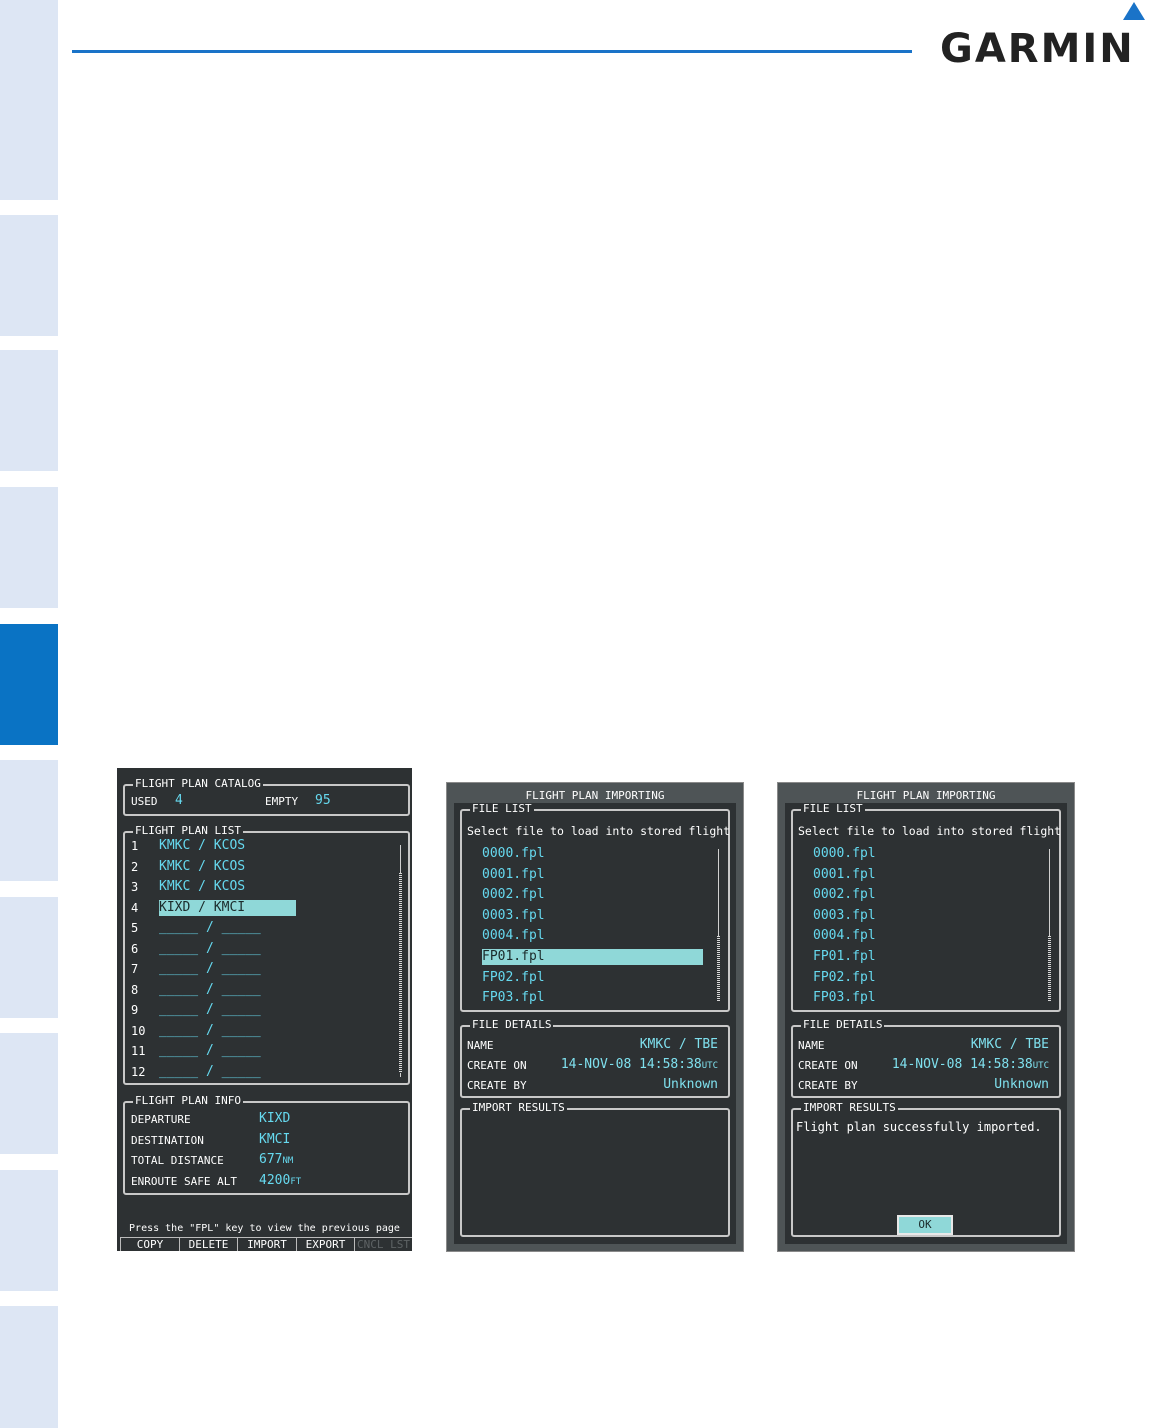 The height and width of the screenshot is (1428, 1152). I want to click on create-by-value: Unknown, so click(690, 1084).